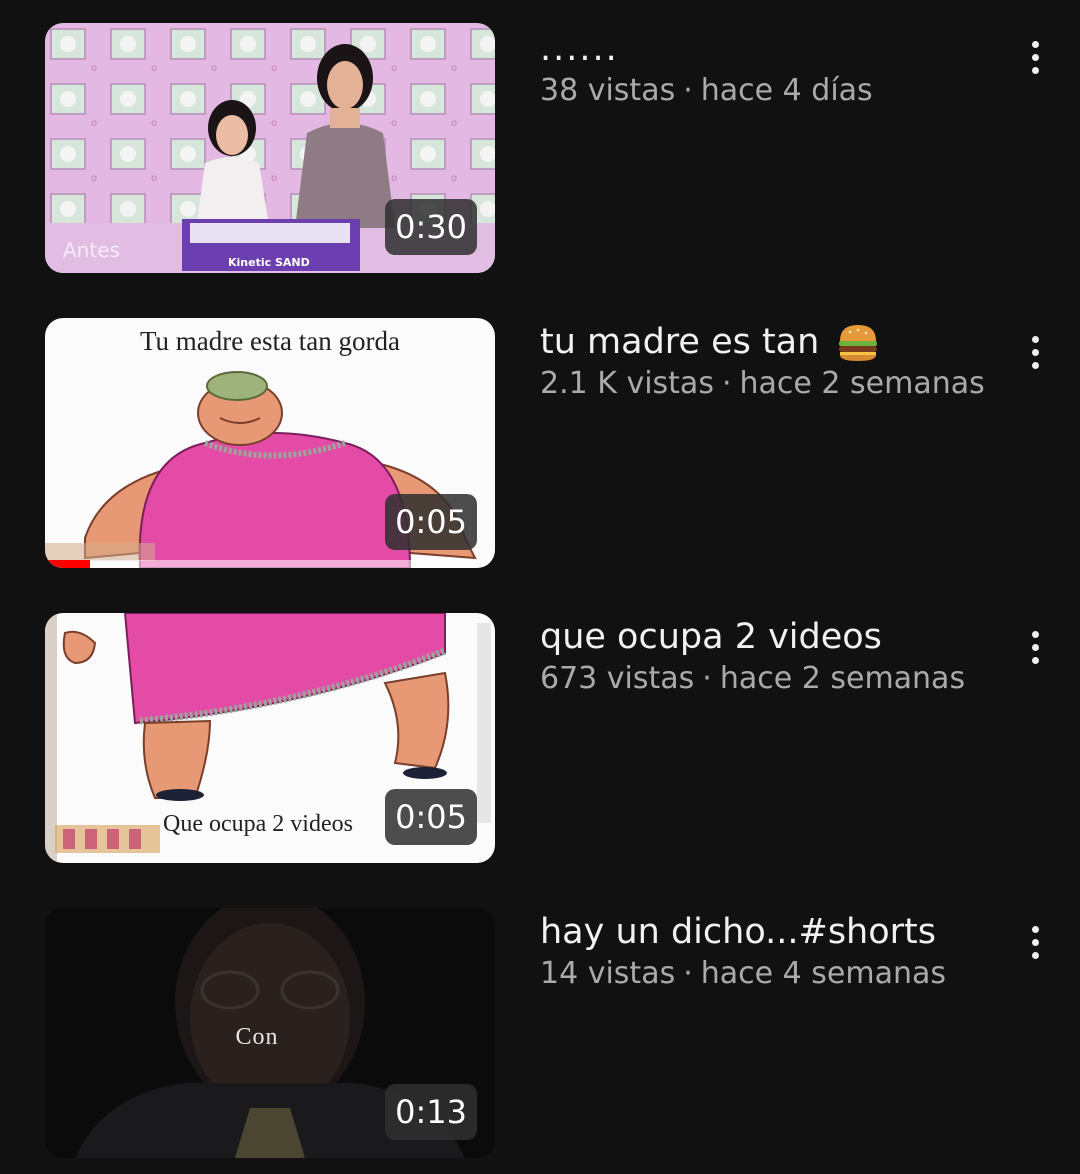 This screenshot has height=1174, width=1080. I want to click on view-count: 2.1 K vistas, so click(627, 383).